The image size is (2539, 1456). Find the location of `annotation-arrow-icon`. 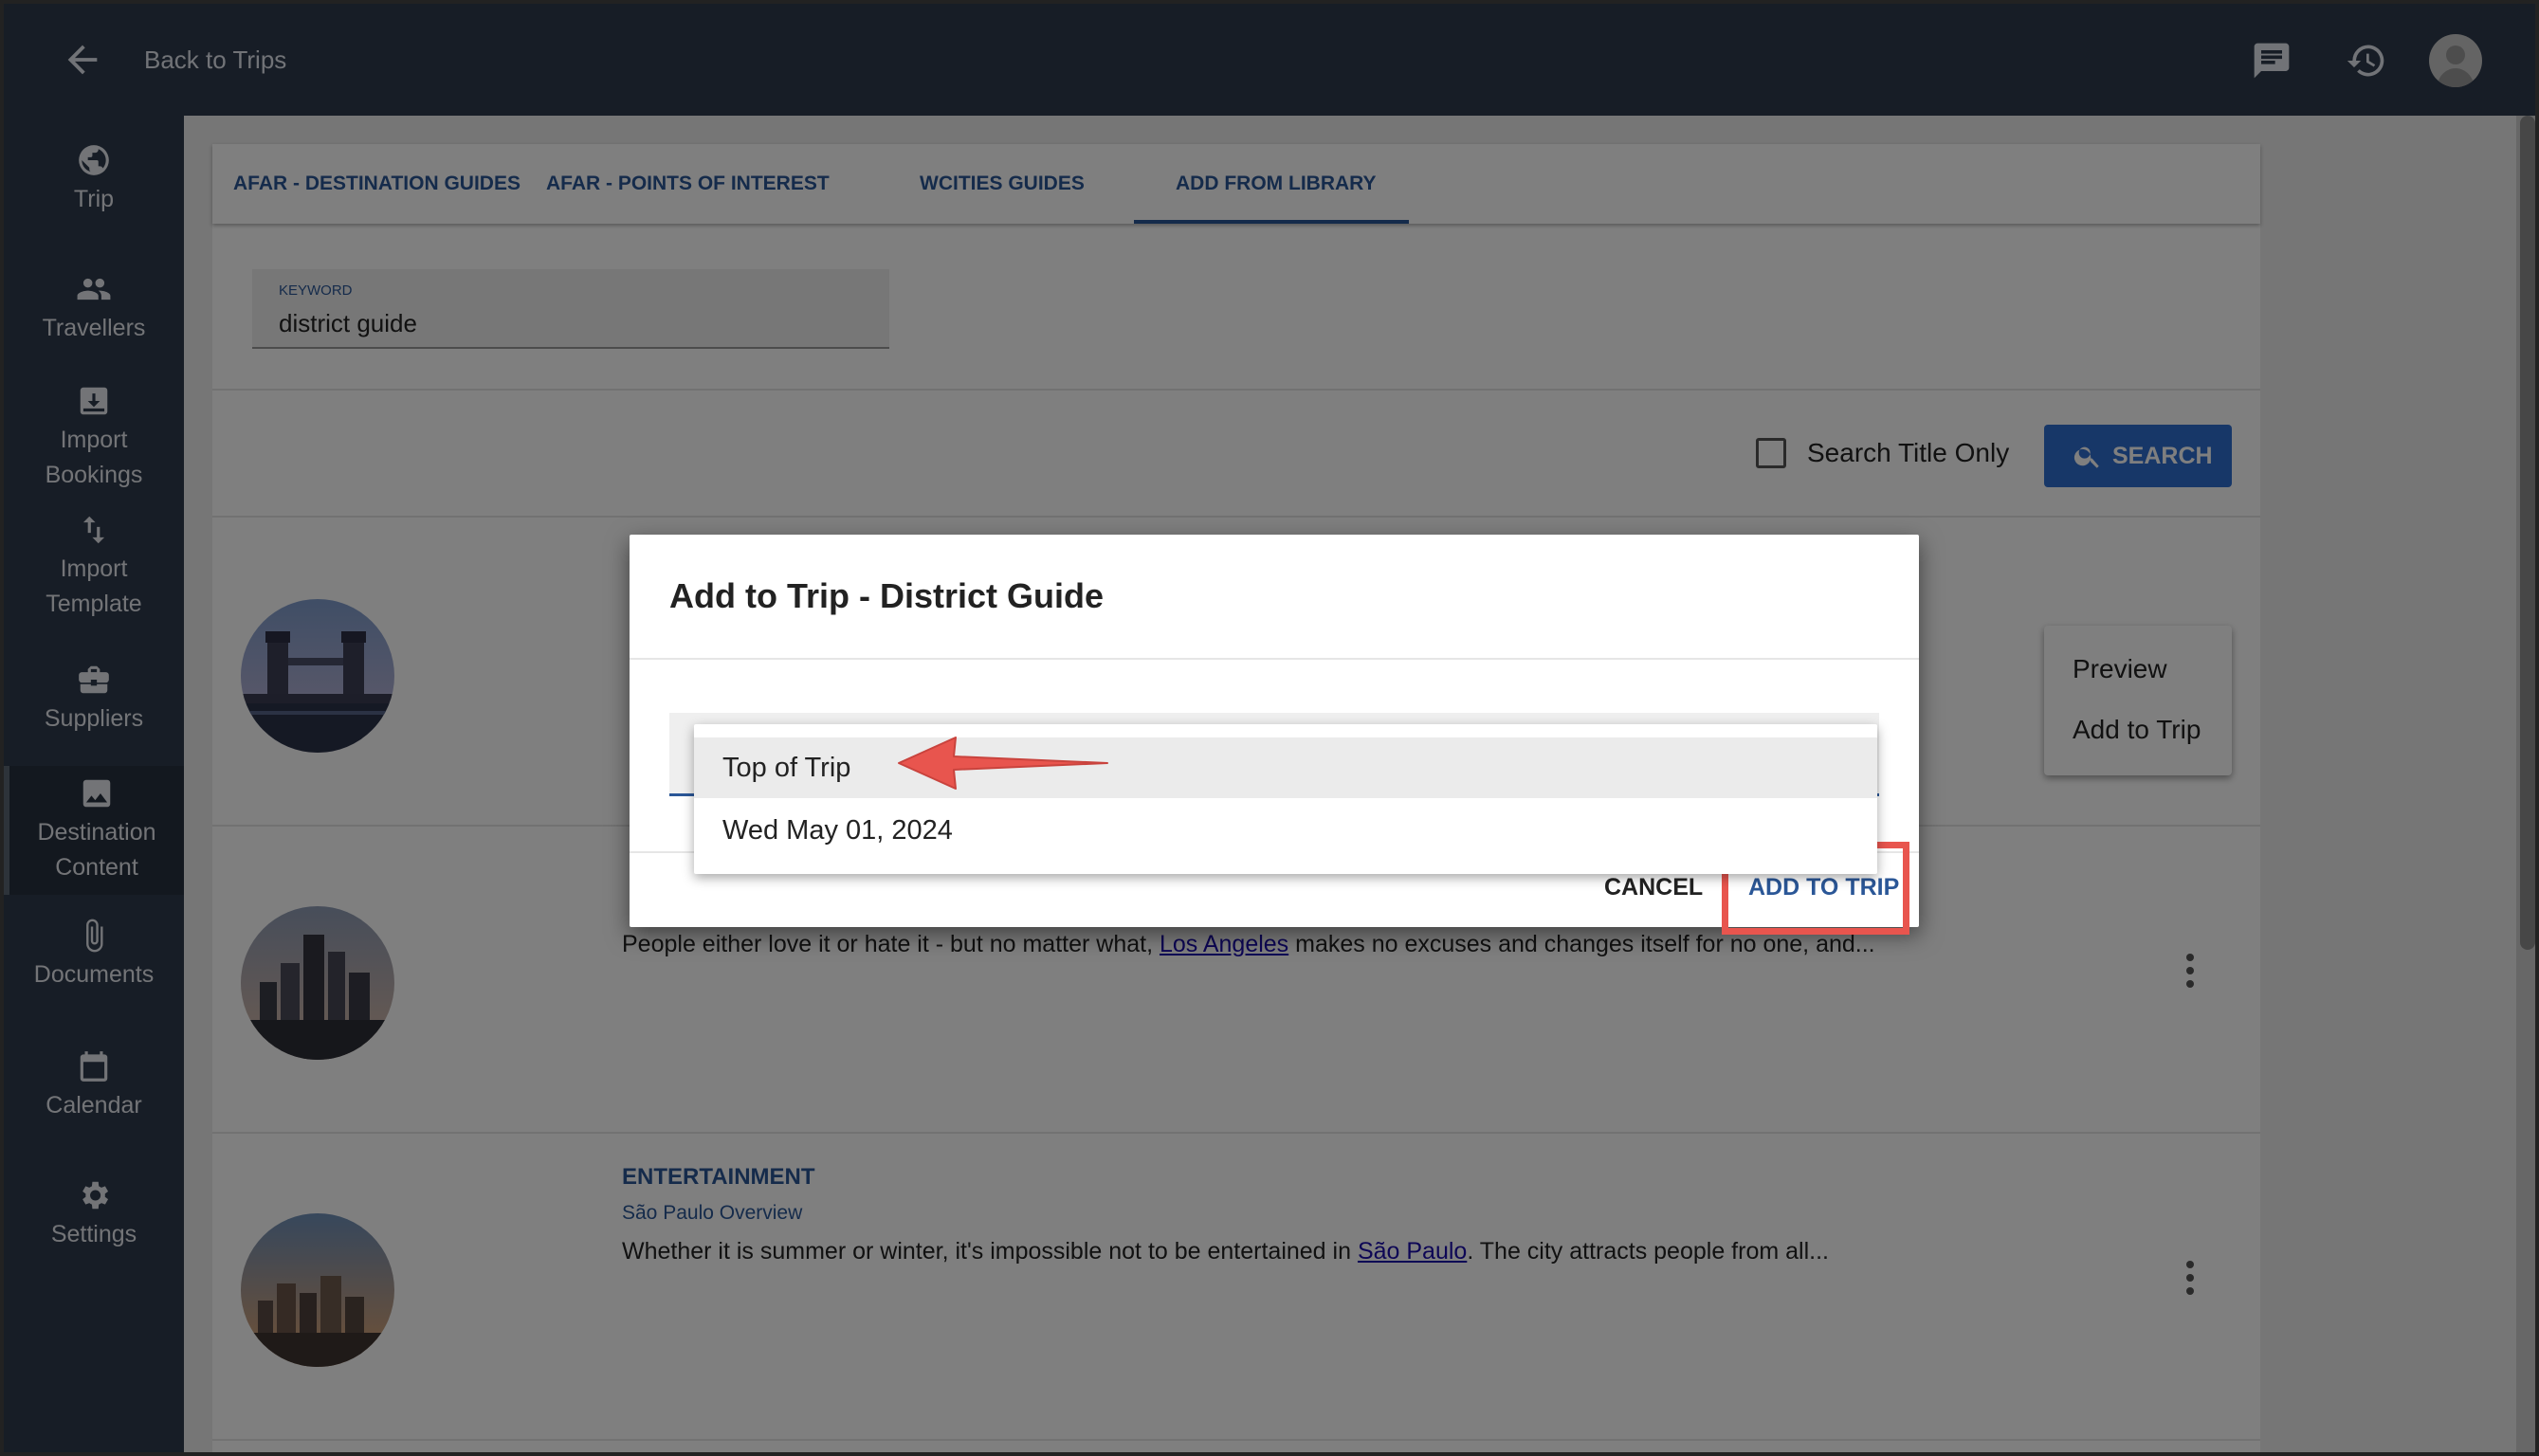

annotation-arrow-icon is located at coordinates (1003, 763).